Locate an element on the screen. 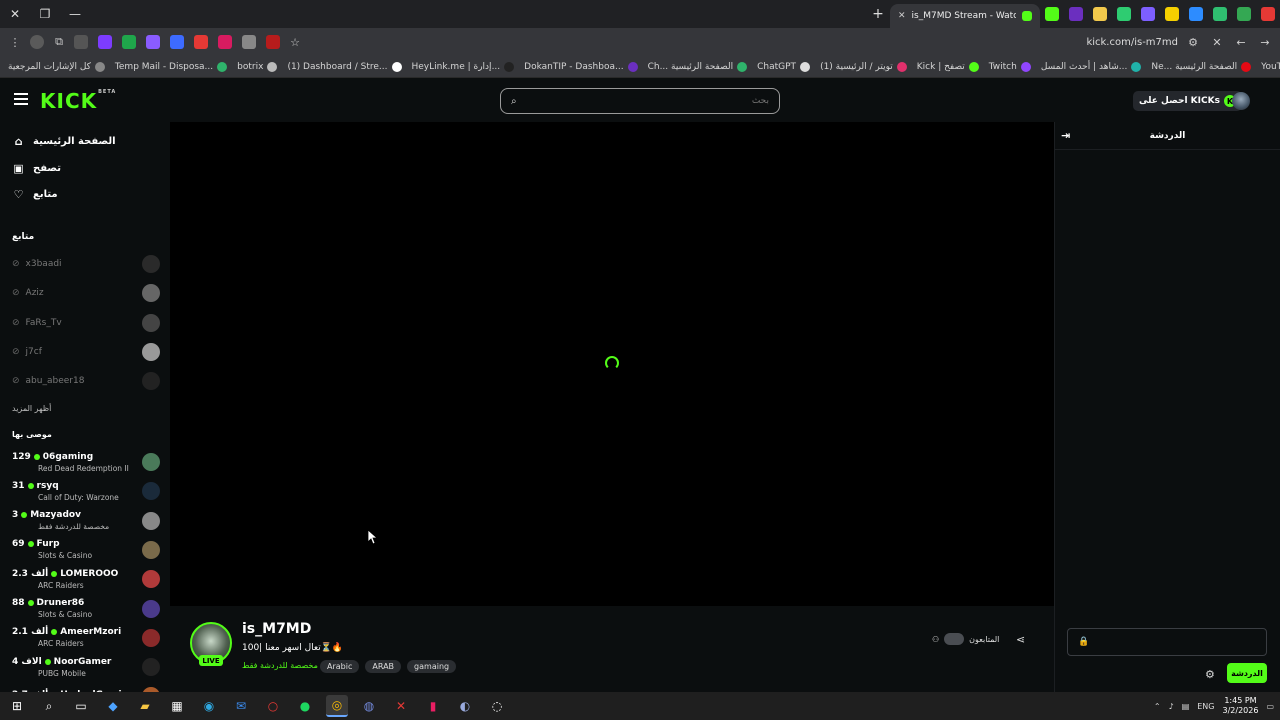  clock: 1:45 PM 3/2/2026 is located at coordinates (1241, 706).